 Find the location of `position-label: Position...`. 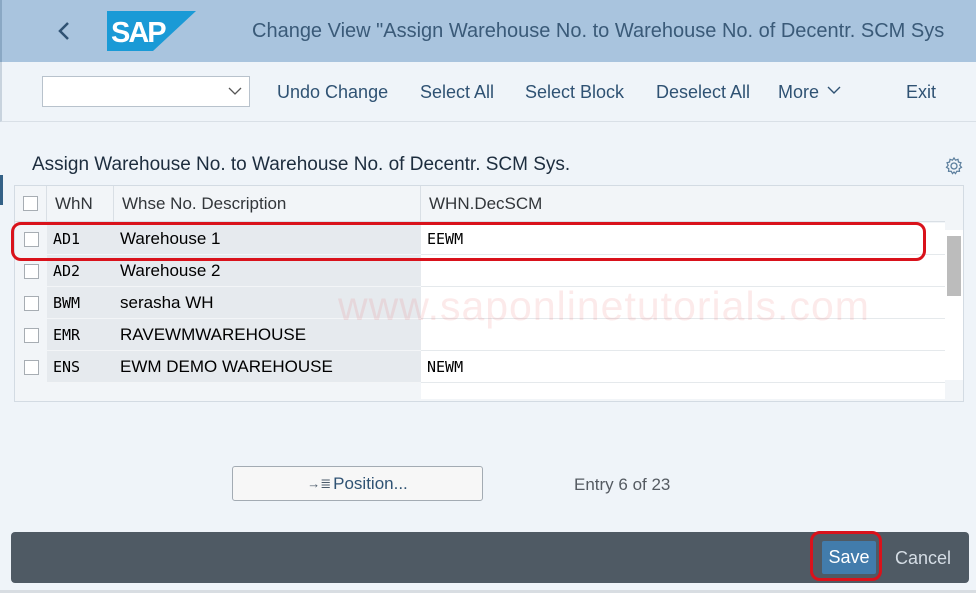

position-label: Position... is located at coordinates (370, 483).